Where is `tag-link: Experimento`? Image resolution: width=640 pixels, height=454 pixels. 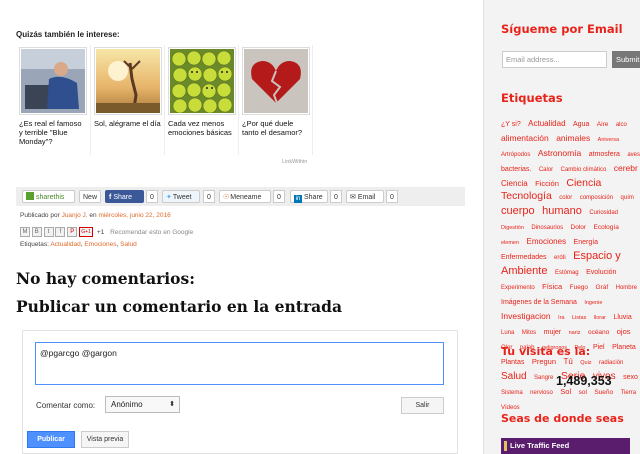 tag-link: Experimento is located at coordinates (518, 288).